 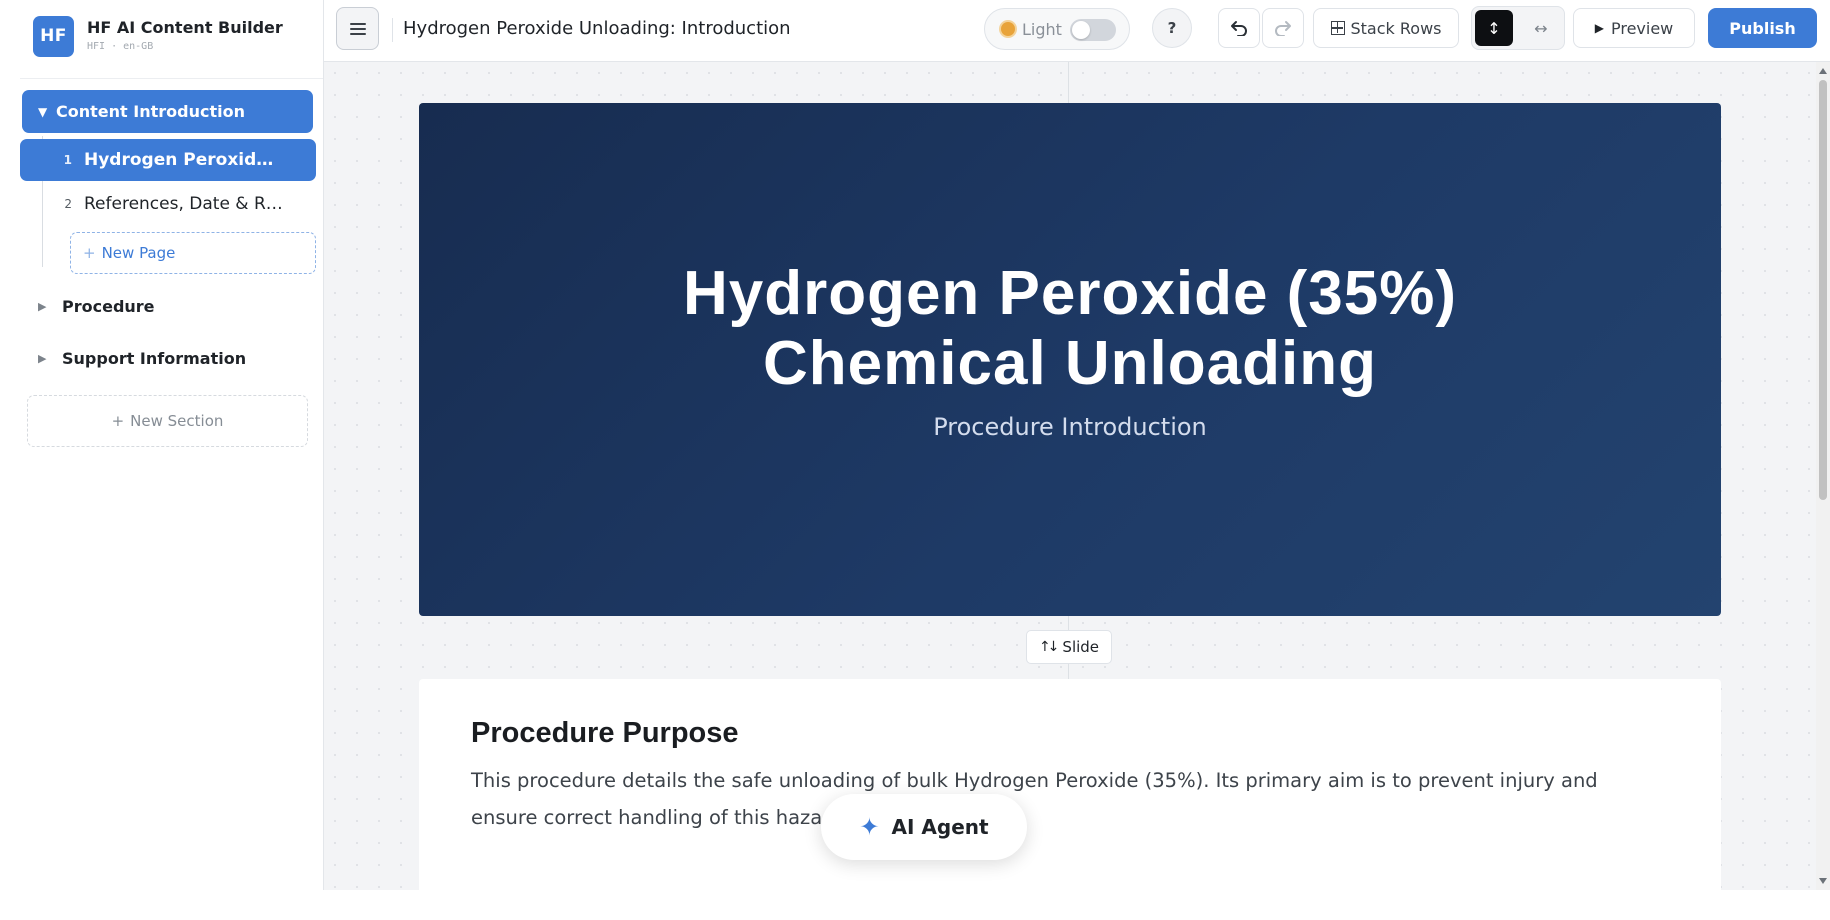 I want to click on section-support-information: ▶ Support Information, so click(x=142, y=358).